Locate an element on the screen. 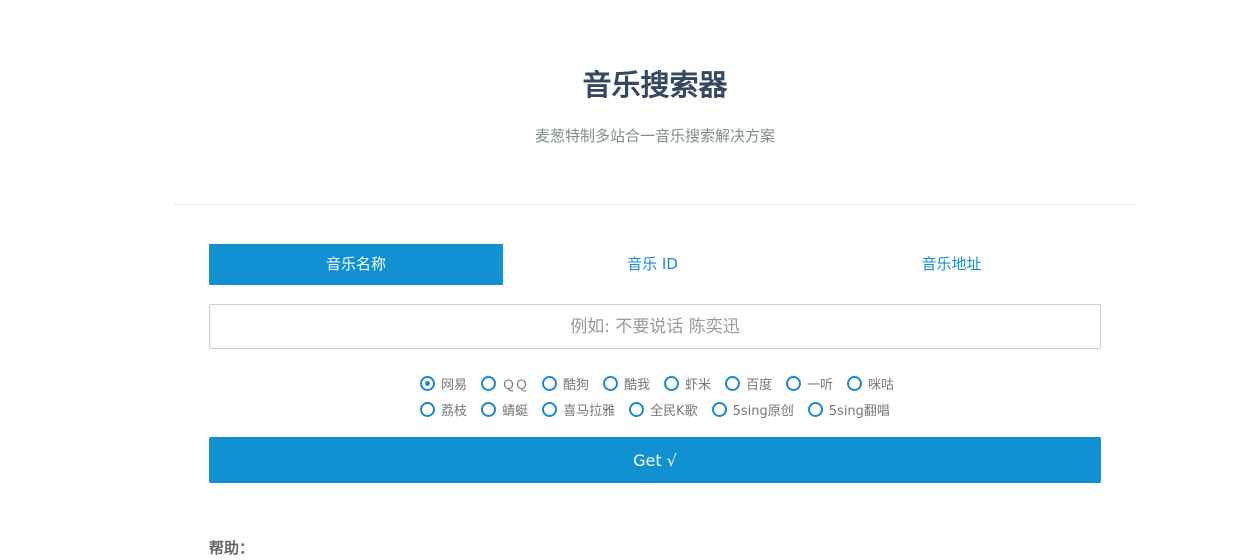  source-radio-group-2: 荔枝 蜻蜓 喜马拉雅 全民K歌 5sing原创 5sing翻唱 is located at coordinates (655, 409).